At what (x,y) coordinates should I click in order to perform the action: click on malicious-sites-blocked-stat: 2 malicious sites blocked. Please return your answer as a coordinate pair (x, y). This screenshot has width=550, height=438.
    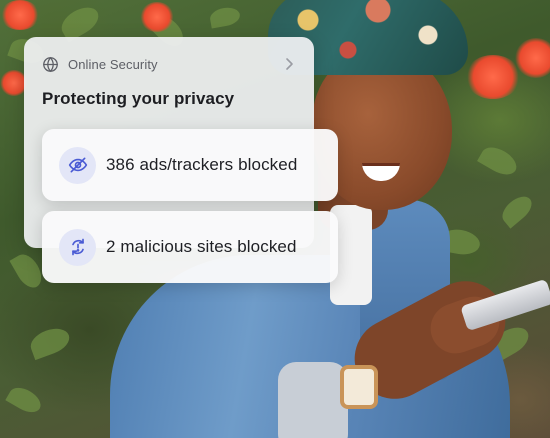
    Looking at the image, I should click on (190, 247).